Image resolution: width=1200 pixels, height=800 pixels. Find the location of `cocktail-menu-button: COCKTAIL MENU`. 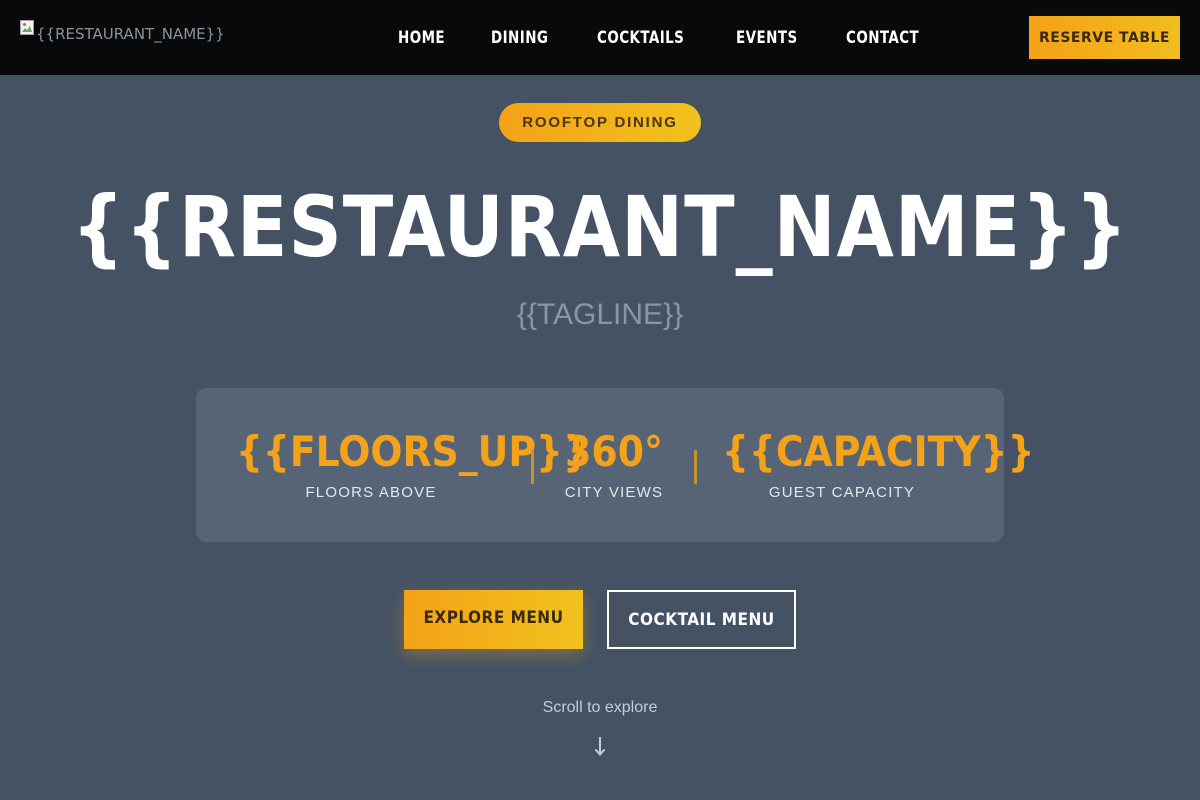

cocktail-menu-button: COCKTAIL MENU is located at coordinates (701, 619).